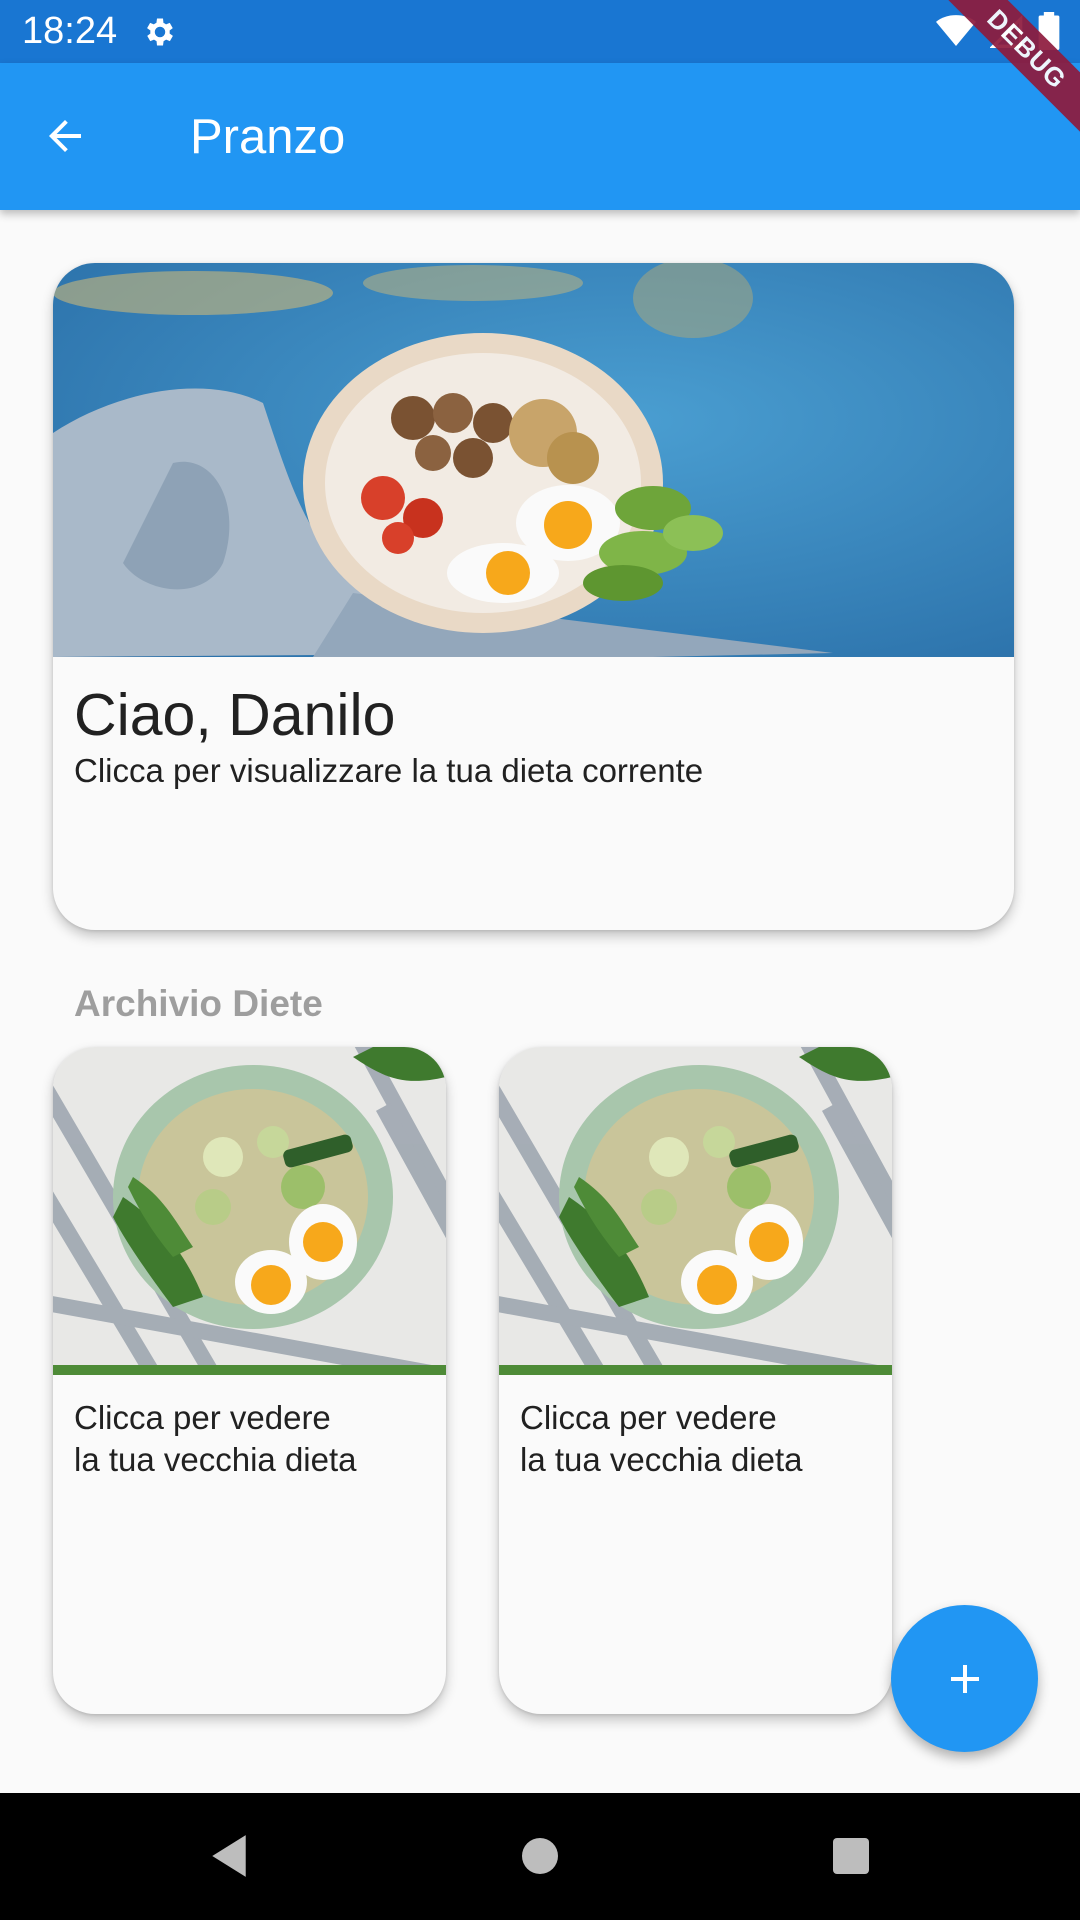 The height and width of the screenshot is (1920, 1080). I want to click on system-nav-bar, so click(540, 1856).